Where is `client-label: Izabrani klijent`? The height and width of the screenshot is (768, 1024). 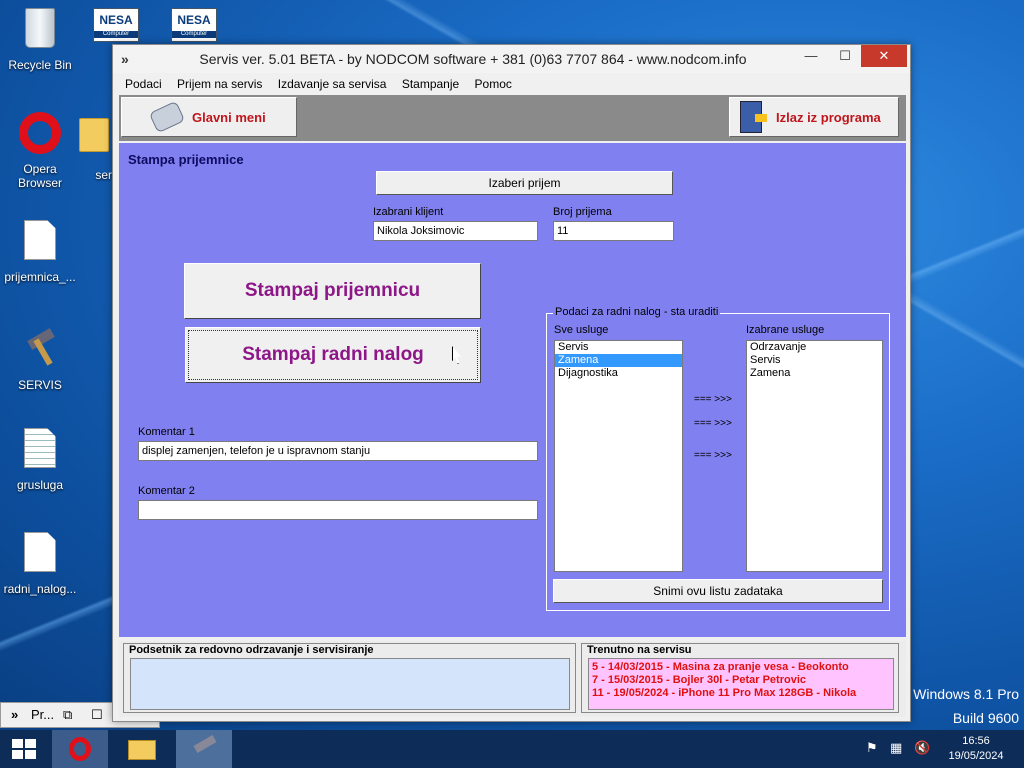
client-label: Izabrani klijent is located at coordinates (408, 212).